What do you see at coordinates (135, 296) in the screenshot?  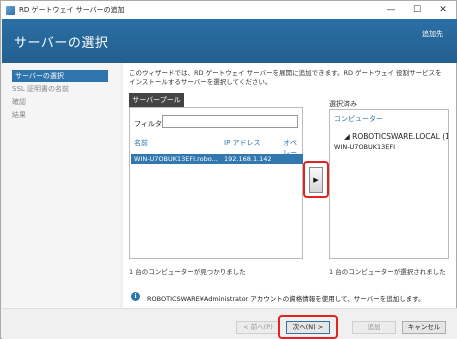 I see `info-icon: i` at bounding box center [135, 296].